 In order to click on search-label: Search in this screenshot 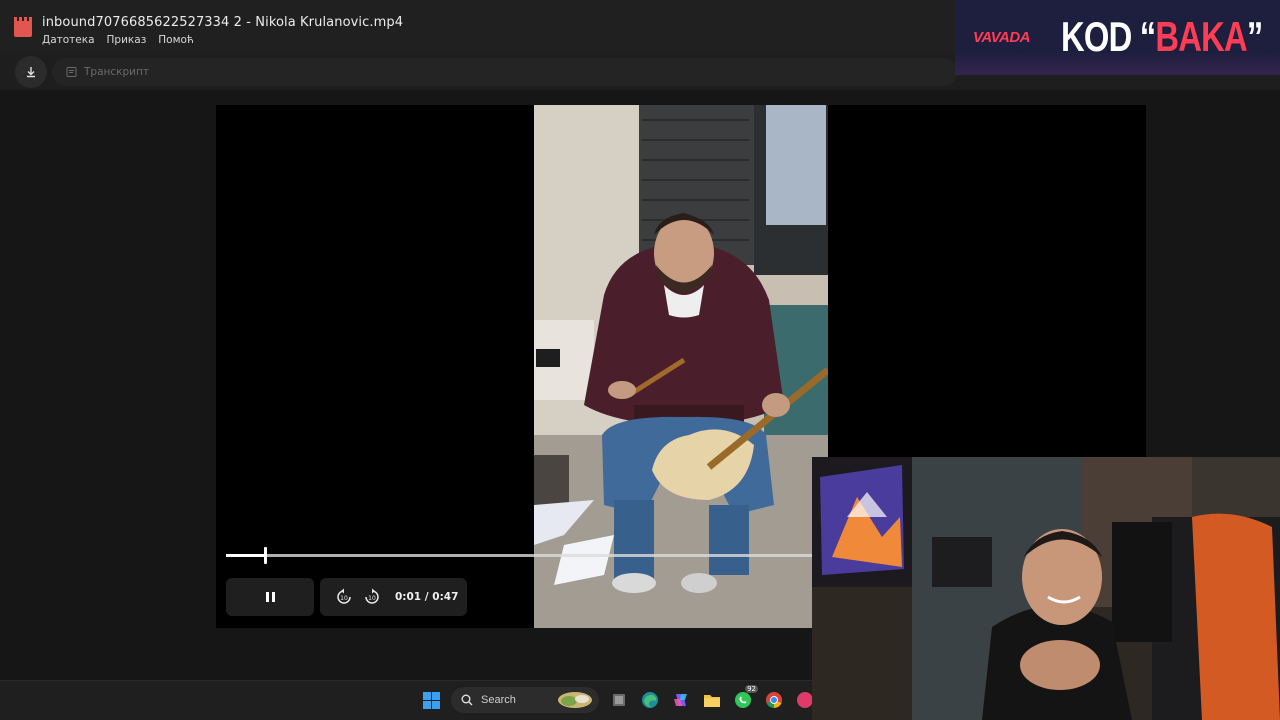, I will do `click(498, 700)`.